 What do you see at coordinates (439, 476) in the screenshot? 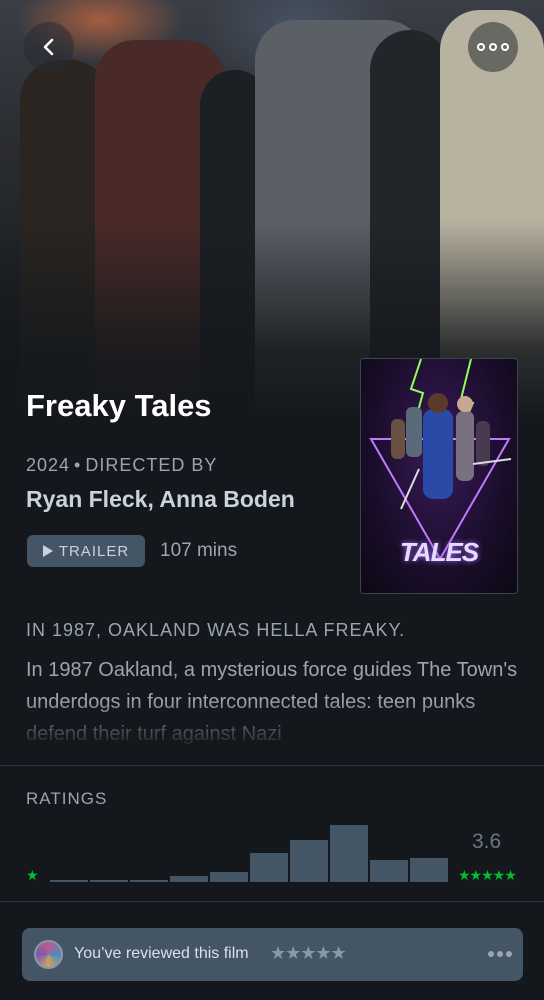
I see `film-poster: TALES` at bounding box center [439, 476].